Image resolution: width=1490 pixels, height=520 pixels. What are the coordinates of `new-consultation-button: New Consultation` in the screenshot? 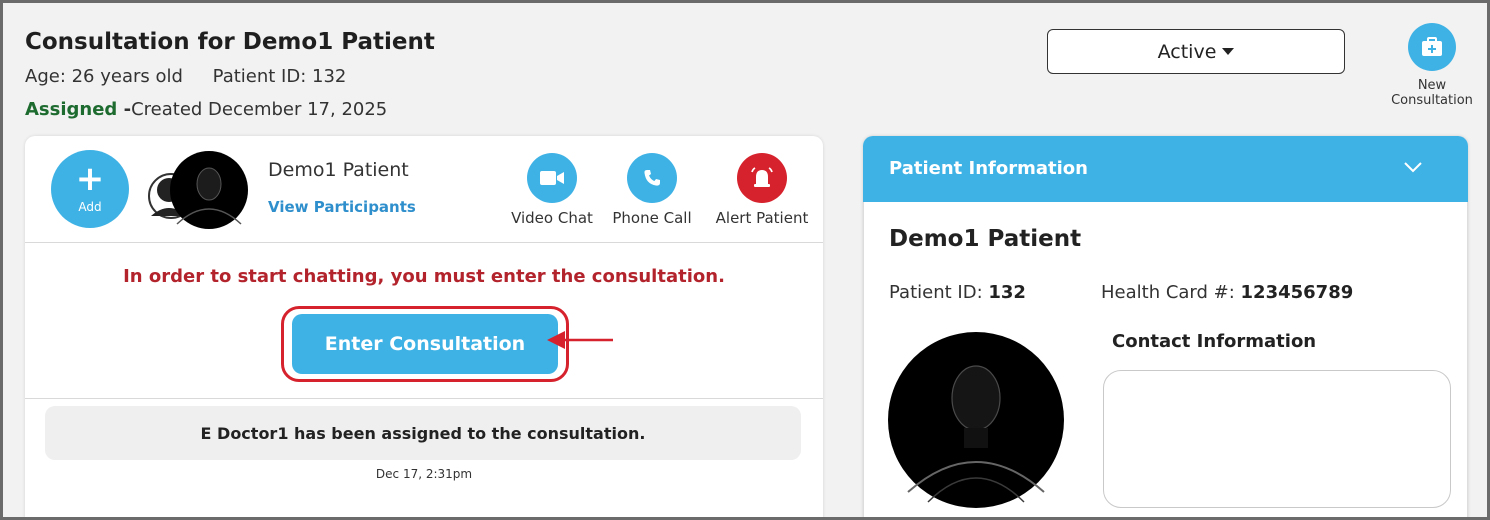 It's located at (1432, 65).